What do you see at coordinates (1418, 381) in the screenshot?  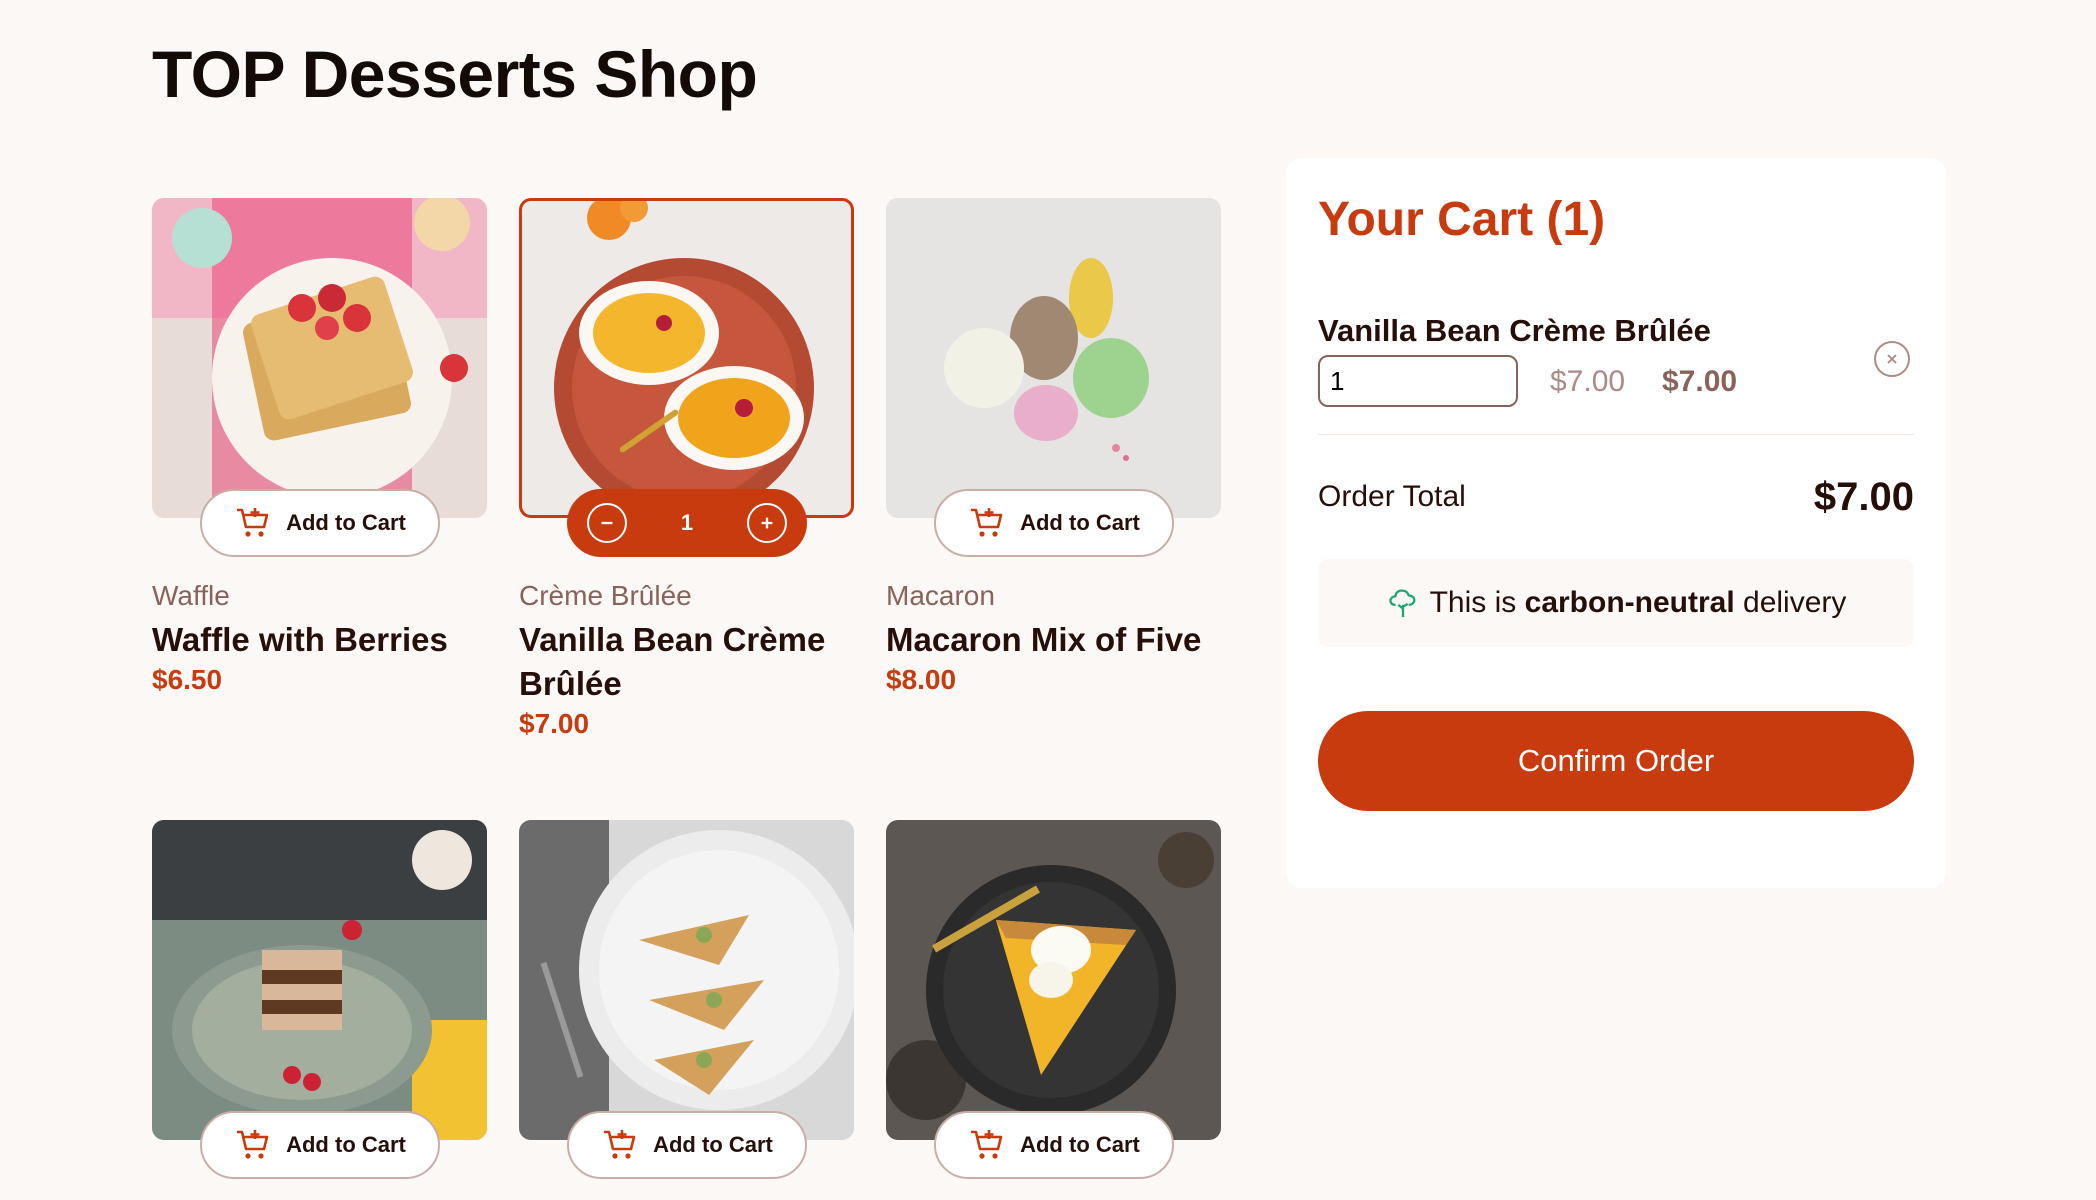 I see `cart-quantity-input` at bounding box center [1418, 381].